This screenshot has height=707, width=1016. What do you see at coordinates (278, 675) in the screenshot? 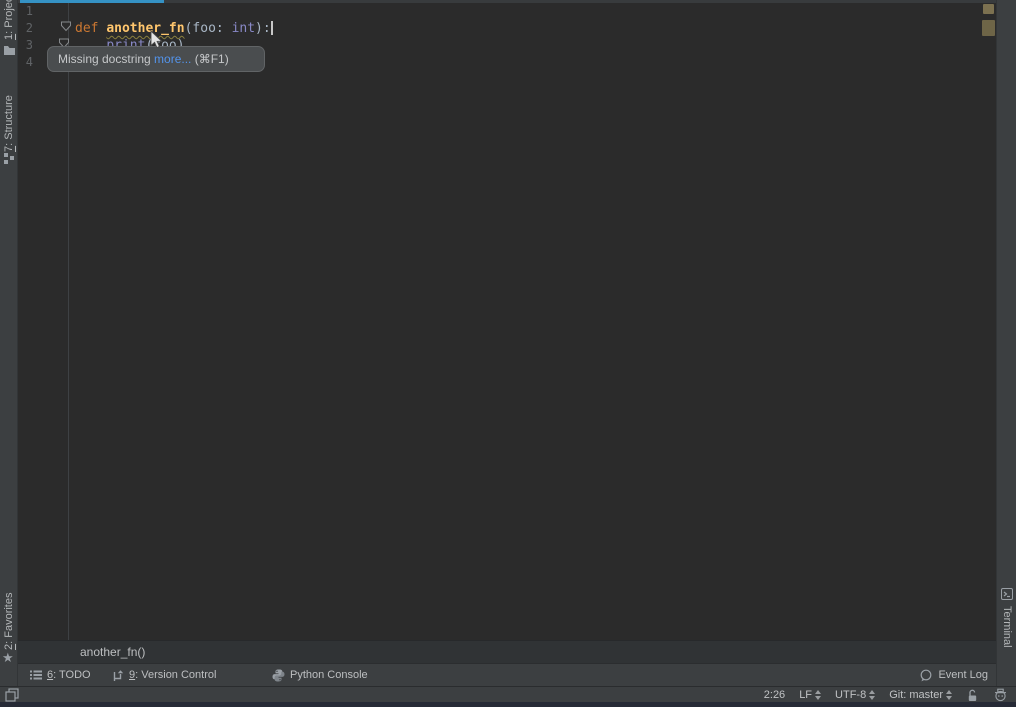
I see `python-console-icon` at bounding box center [278, 675].